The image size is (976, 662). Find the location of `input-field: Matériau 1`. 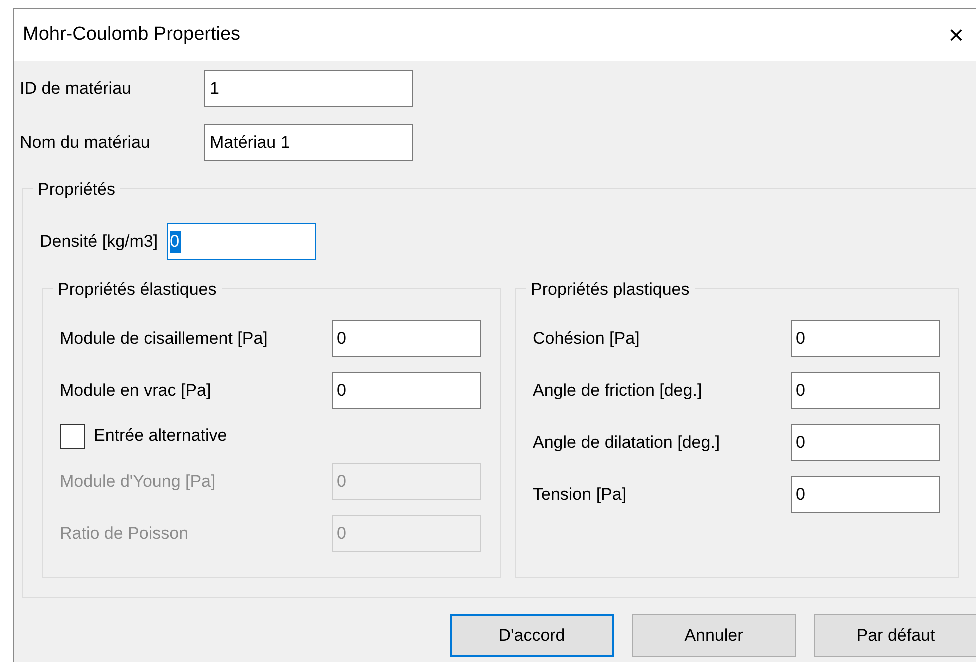

input-field: Matériau 1 is located at coordinates (308, 142).